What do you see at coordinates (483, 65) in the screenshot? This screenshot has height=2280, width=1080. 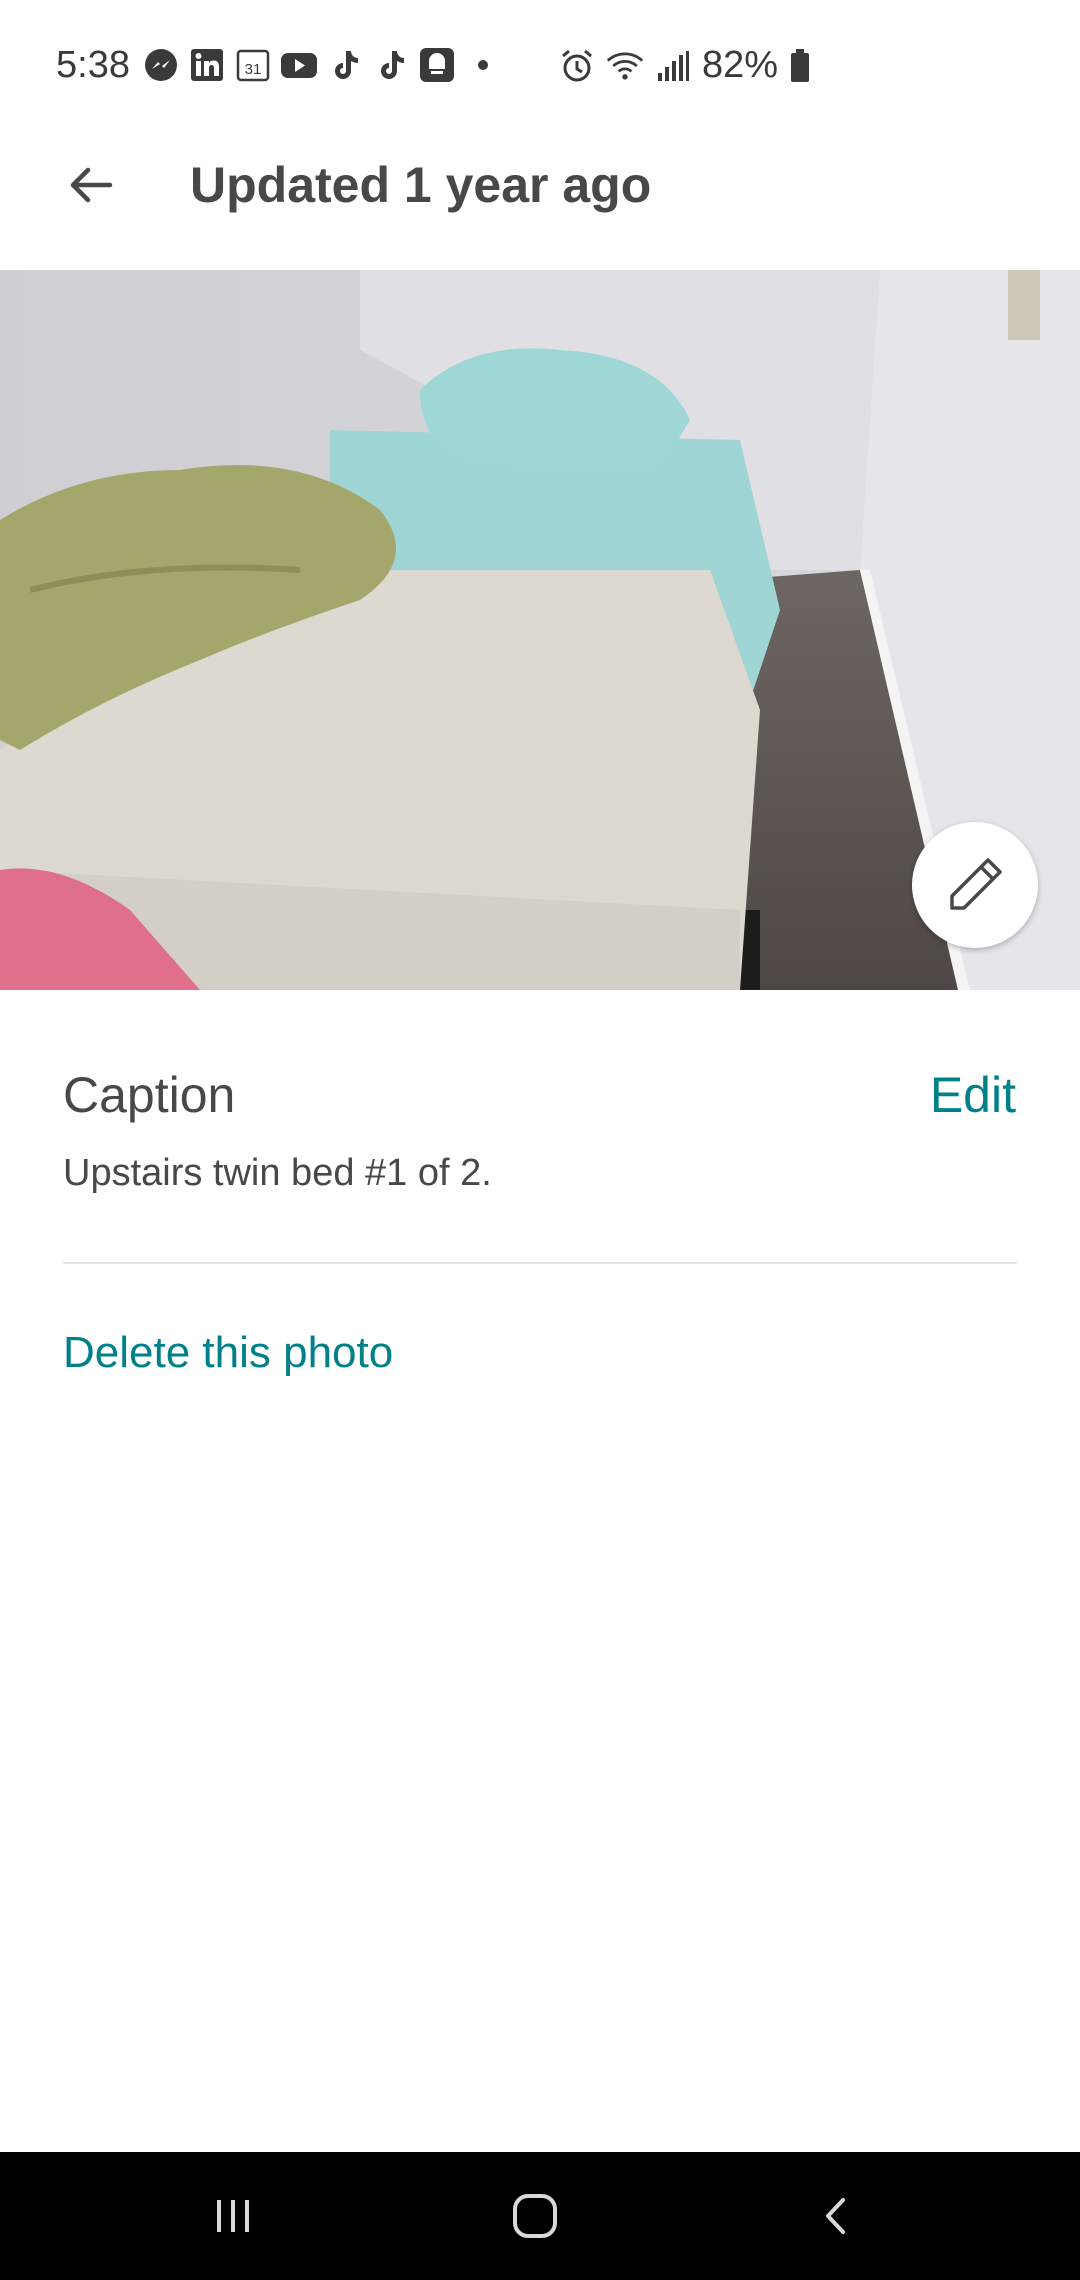 I see `dot-icon` at bounding box center [483, 65].